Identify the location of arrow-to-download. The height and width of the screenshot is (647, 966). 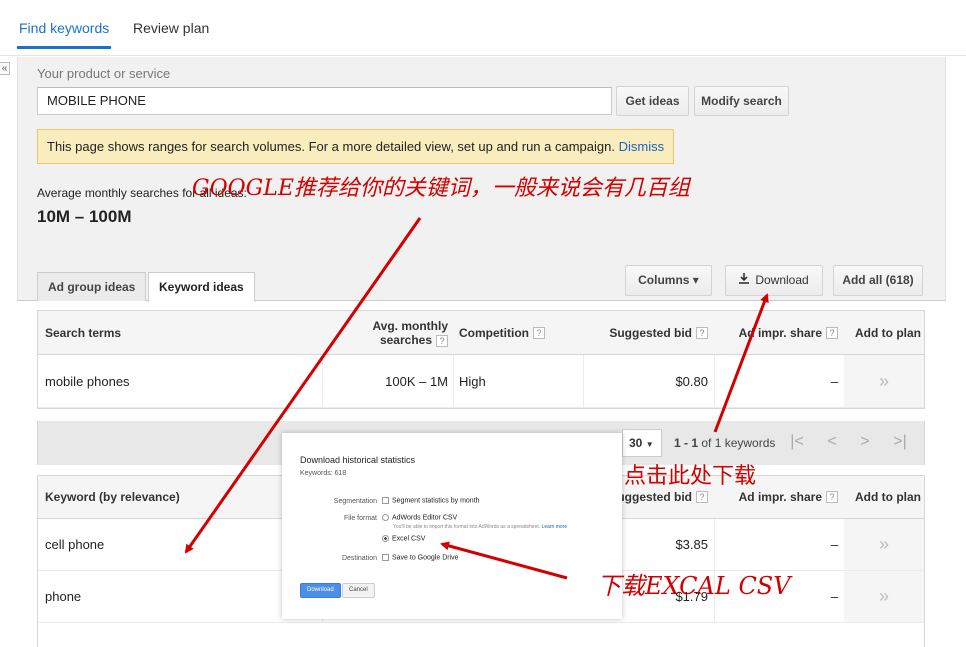
(741, 363).